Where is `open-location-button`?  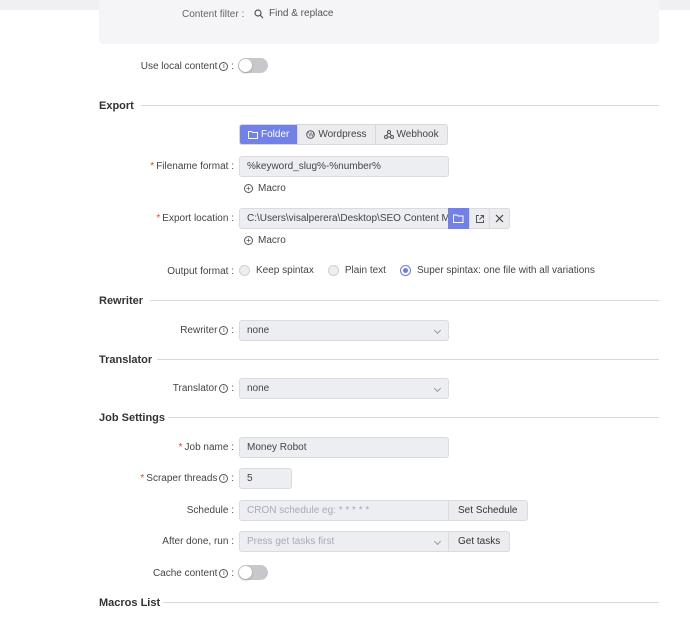 open-location-button is located at coordinates (479, 218).